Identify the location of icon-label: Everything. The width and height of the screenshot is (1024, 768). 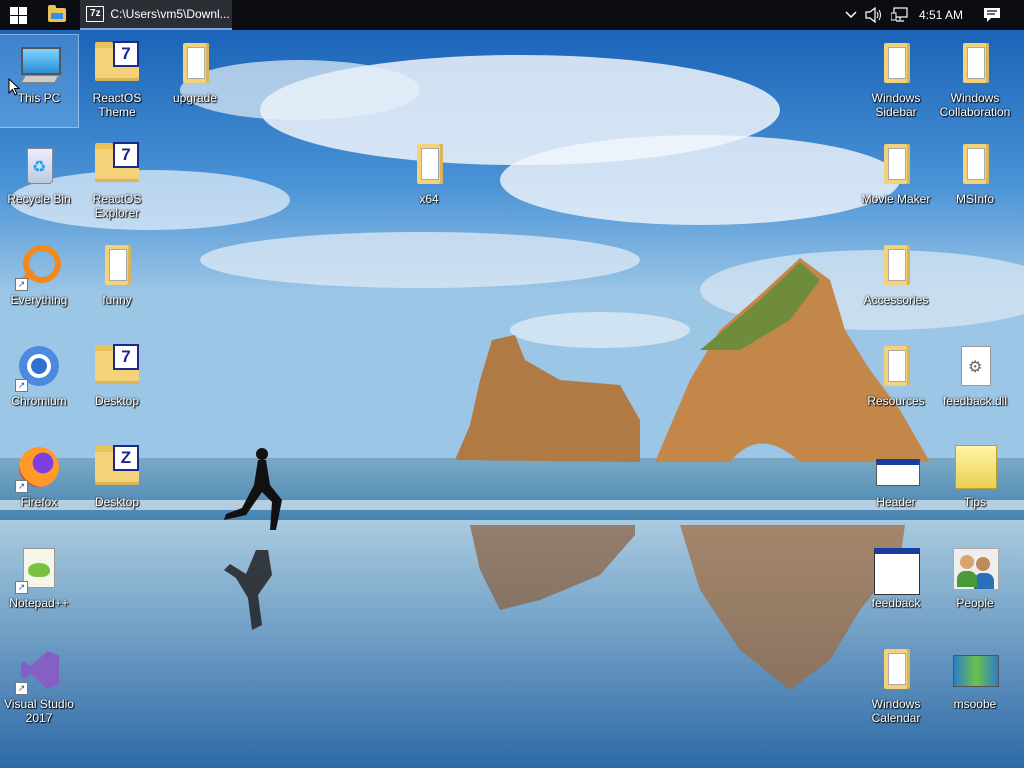
(39, 300).